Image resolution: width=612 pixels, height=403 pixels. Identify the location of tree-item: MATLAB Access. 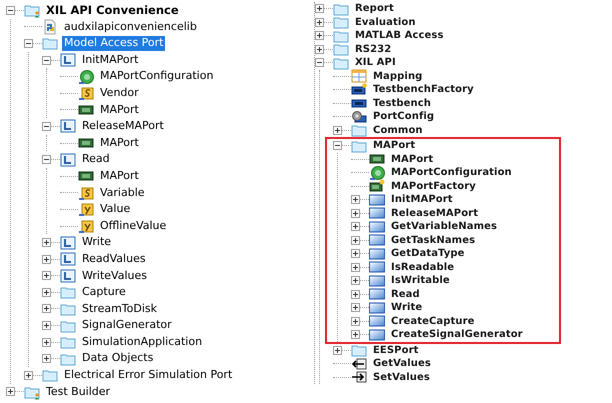
(399, 36).